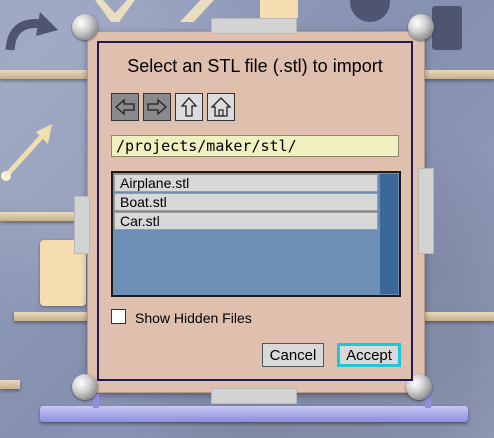  I want to click on back-button, so click(125, 107).